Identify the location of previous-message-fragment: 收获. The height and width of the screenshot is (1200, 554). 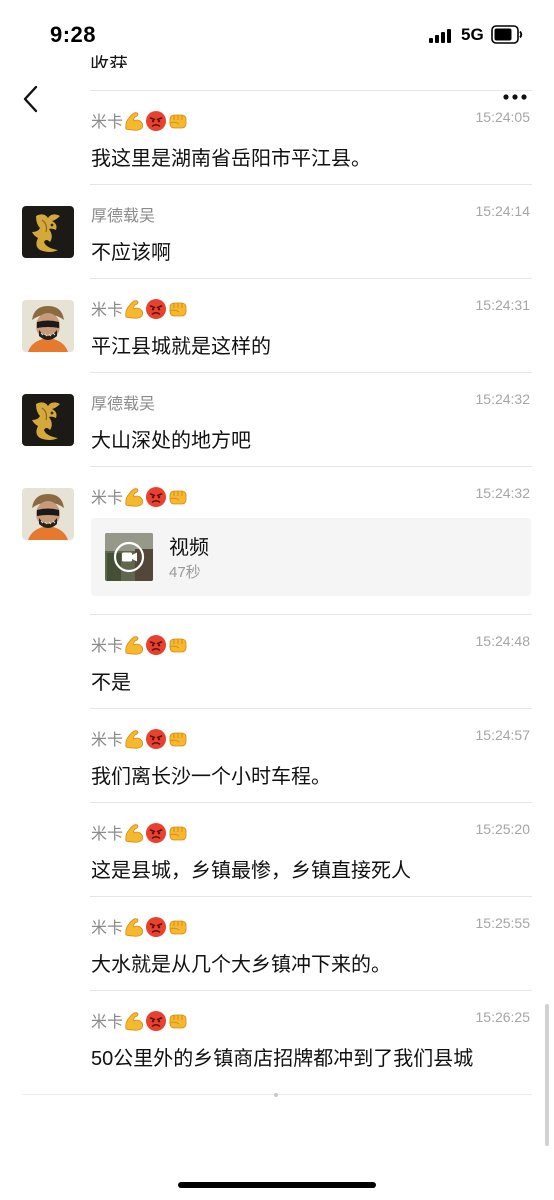
(109, 61).